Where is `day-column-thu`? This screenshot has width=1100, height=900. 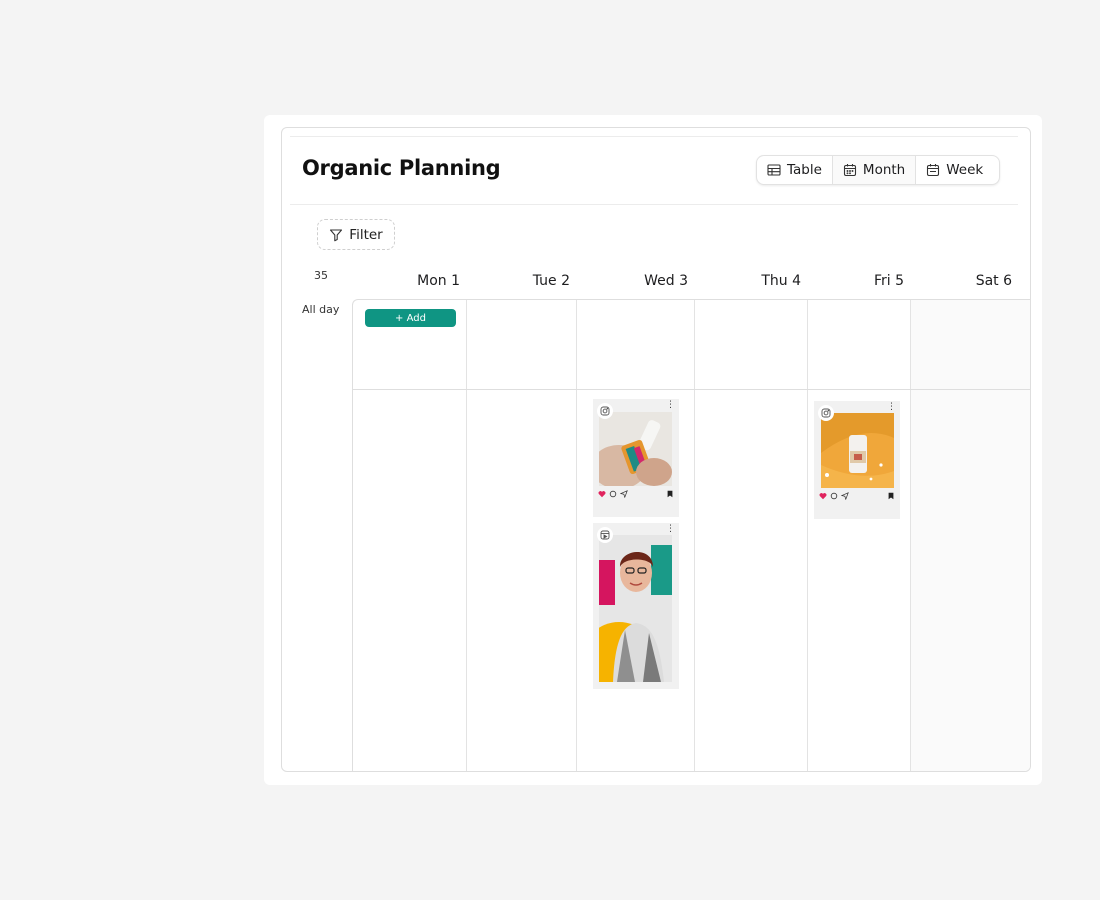
day-column-thu is located at coordinates (751, 535).